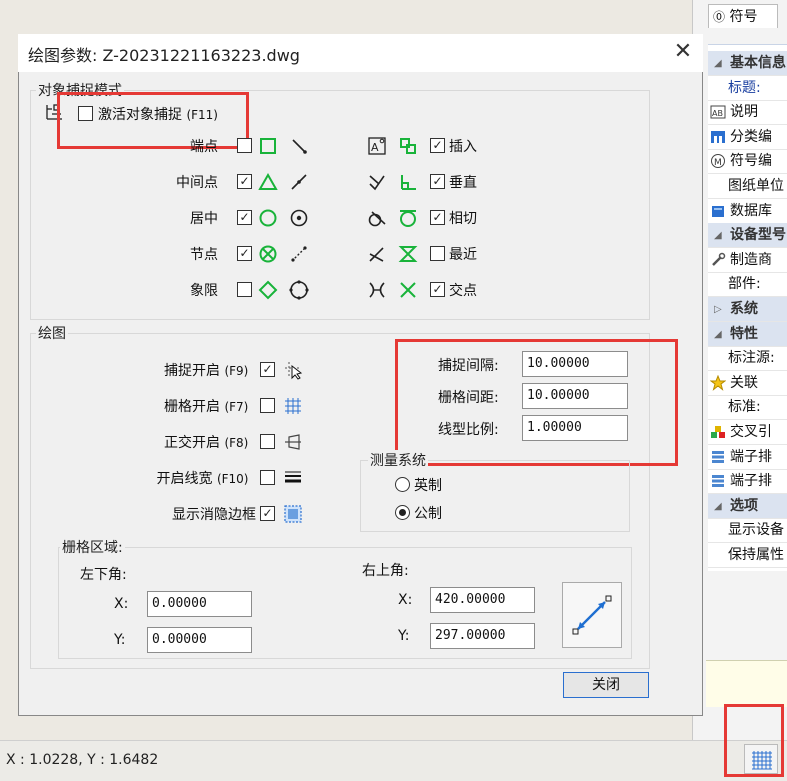 The height and width of the screenshot is (781, 787). What do you see at coordinates (405, 600) in the screenshot?
I see `upper-right-x-label: X:` at bounding box center [405, 600].